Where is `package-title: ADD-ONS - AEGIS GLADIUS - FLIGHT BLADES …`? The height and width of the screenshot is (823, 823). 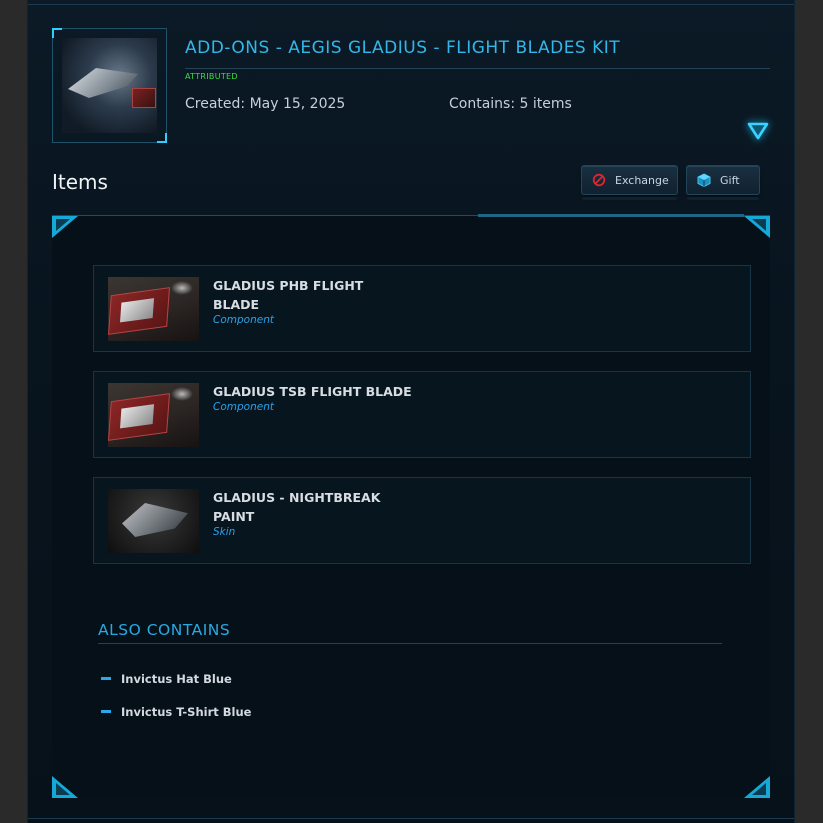 package-title: ADD-ONS - AEGIS GLADIUS - FLIGHT BLADES … is located at coordinates (403, 48).